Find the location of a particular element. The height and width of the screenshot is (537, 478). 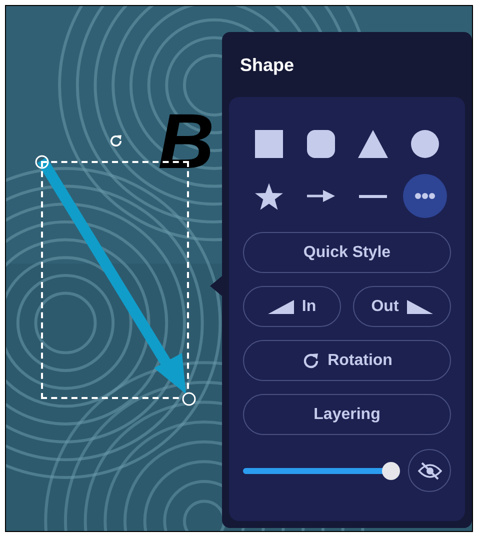

panel-button: In is located at coordinates (292, 306).